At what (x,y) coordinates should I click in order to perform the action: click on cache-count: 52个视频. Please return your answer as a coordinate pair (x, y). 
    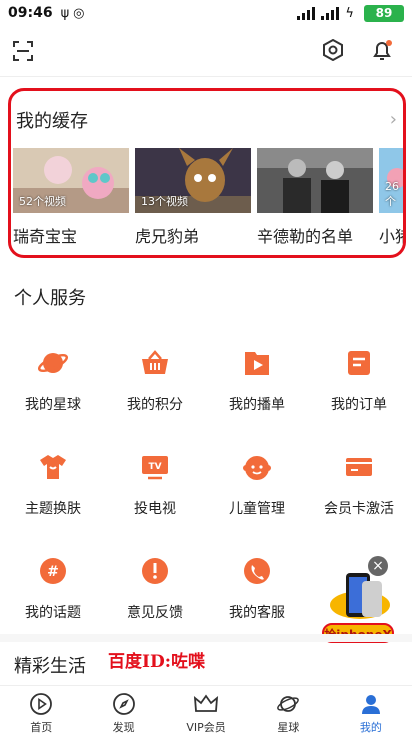
    Looking at the image, I should click on (42, 201).